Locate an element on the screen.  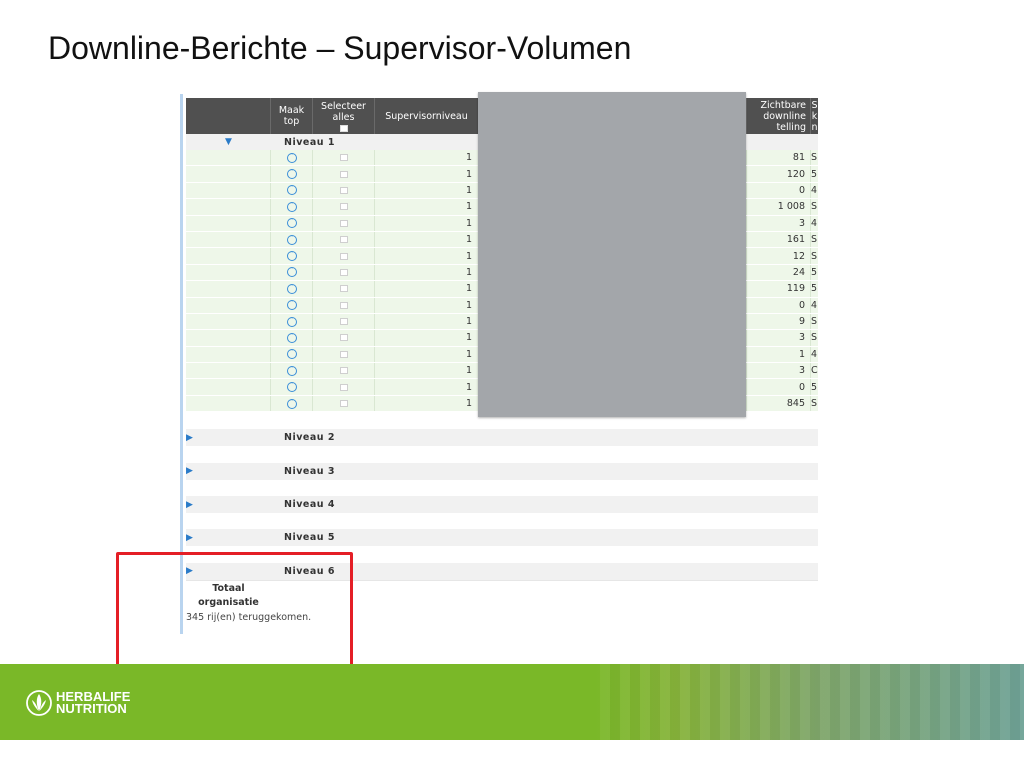
level-label: Niveau 2 is located at coordinates (309, 438).